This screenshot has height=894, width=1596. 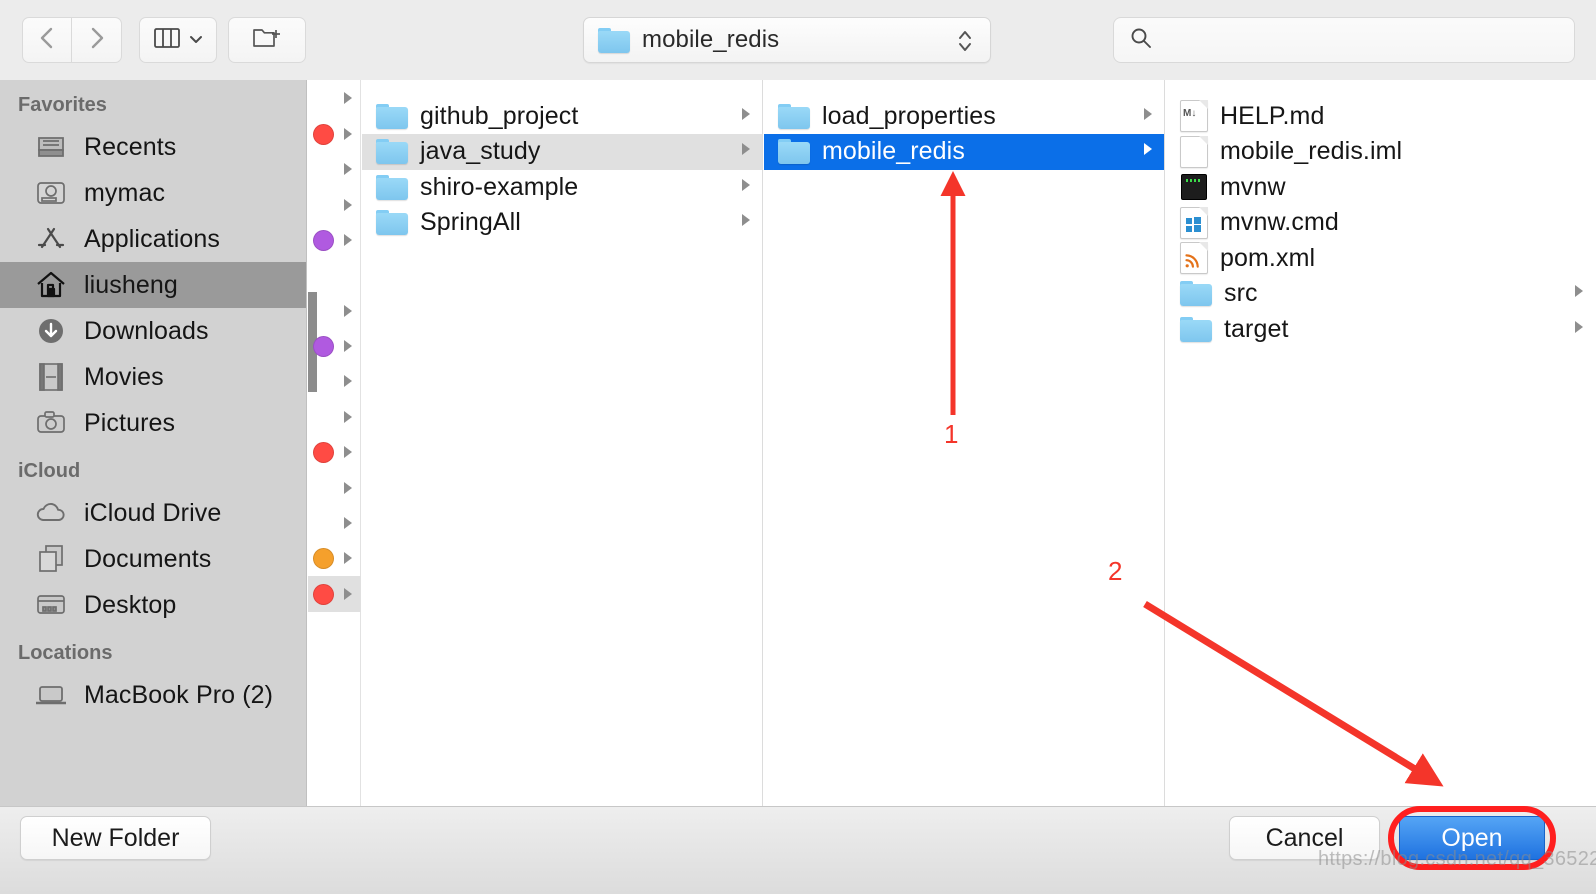 What do you see at coordinates (1347, 40) in the screenshot?
I see `search-input` at bounding box center [1347, 40].